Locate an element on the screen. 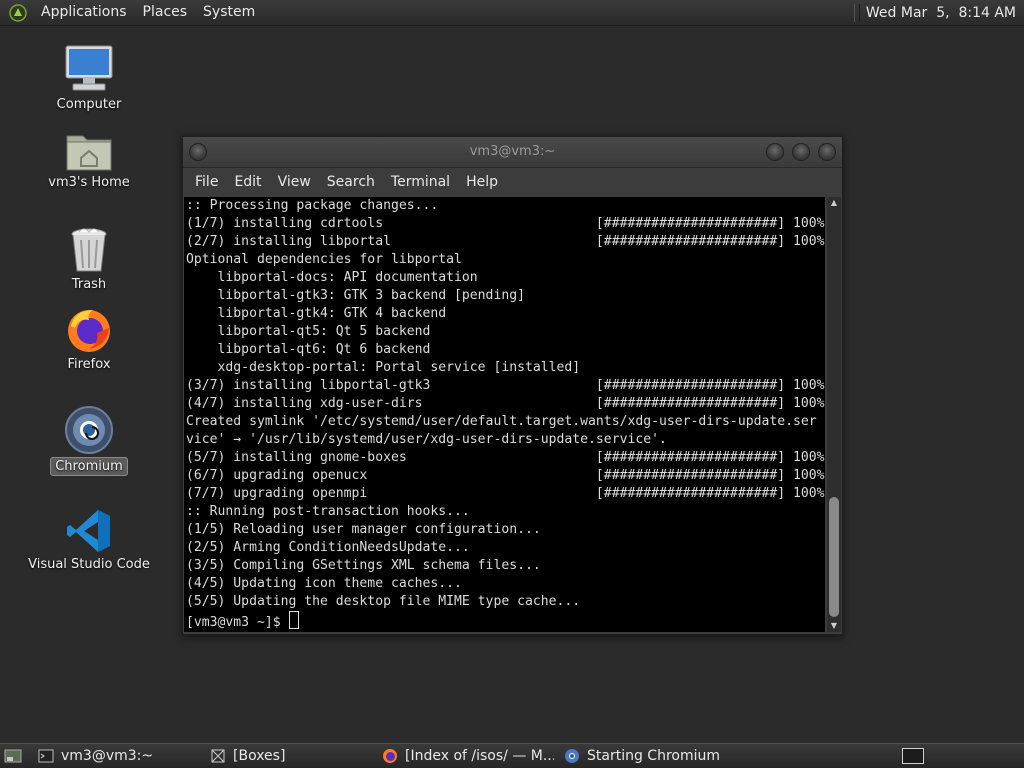 Image resolution: width=1024 pixels, height=768 pixels. desktop-icon-chromium: Chromium is located at coordinates (89, 440).